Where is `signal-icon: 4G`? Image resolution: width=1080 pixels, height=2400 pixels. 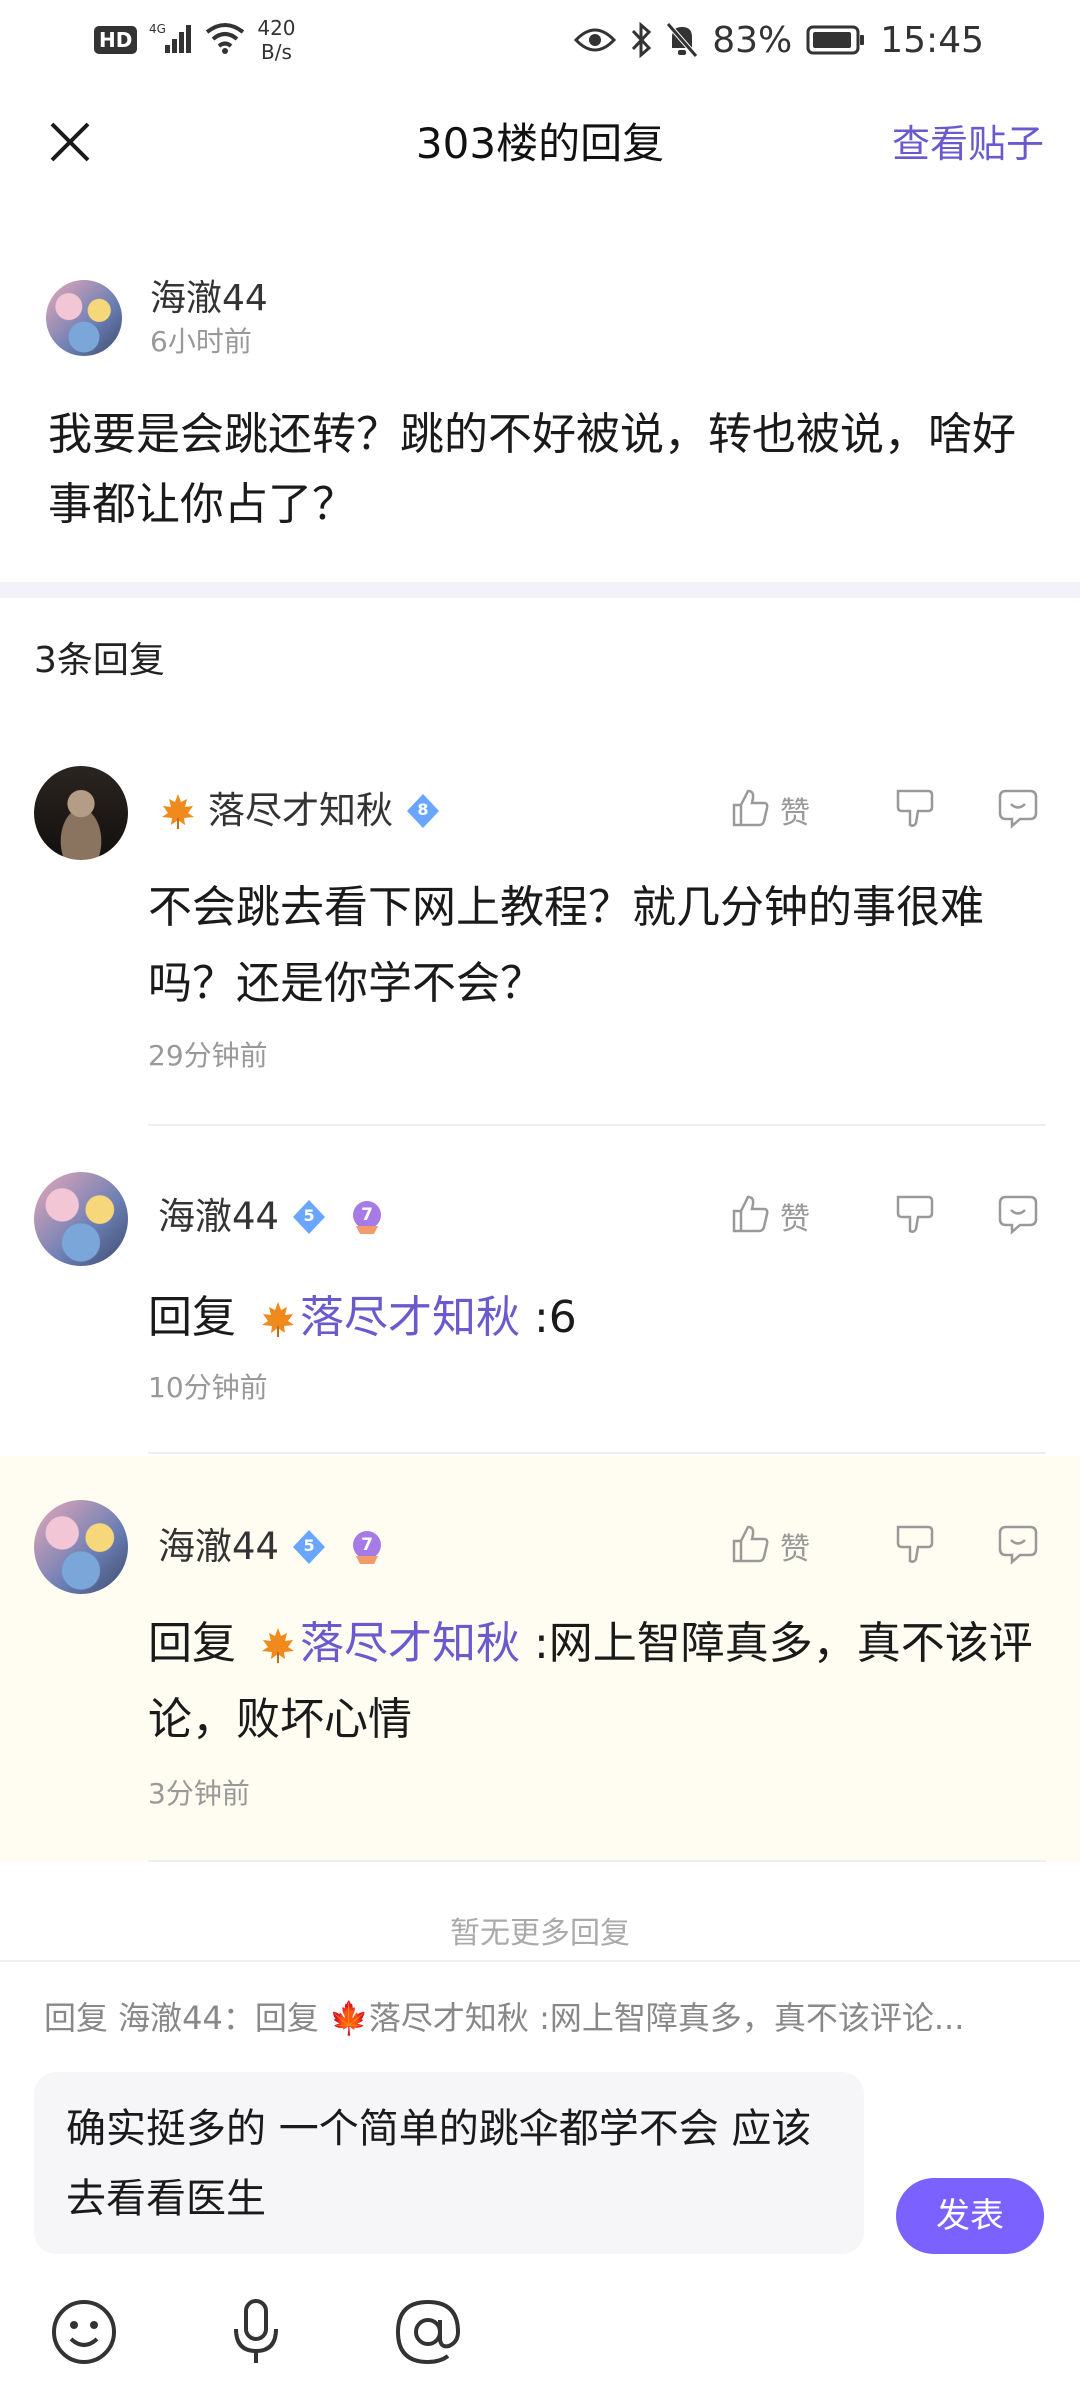 signal-icon: 4G is located at coordinates (171, 40).